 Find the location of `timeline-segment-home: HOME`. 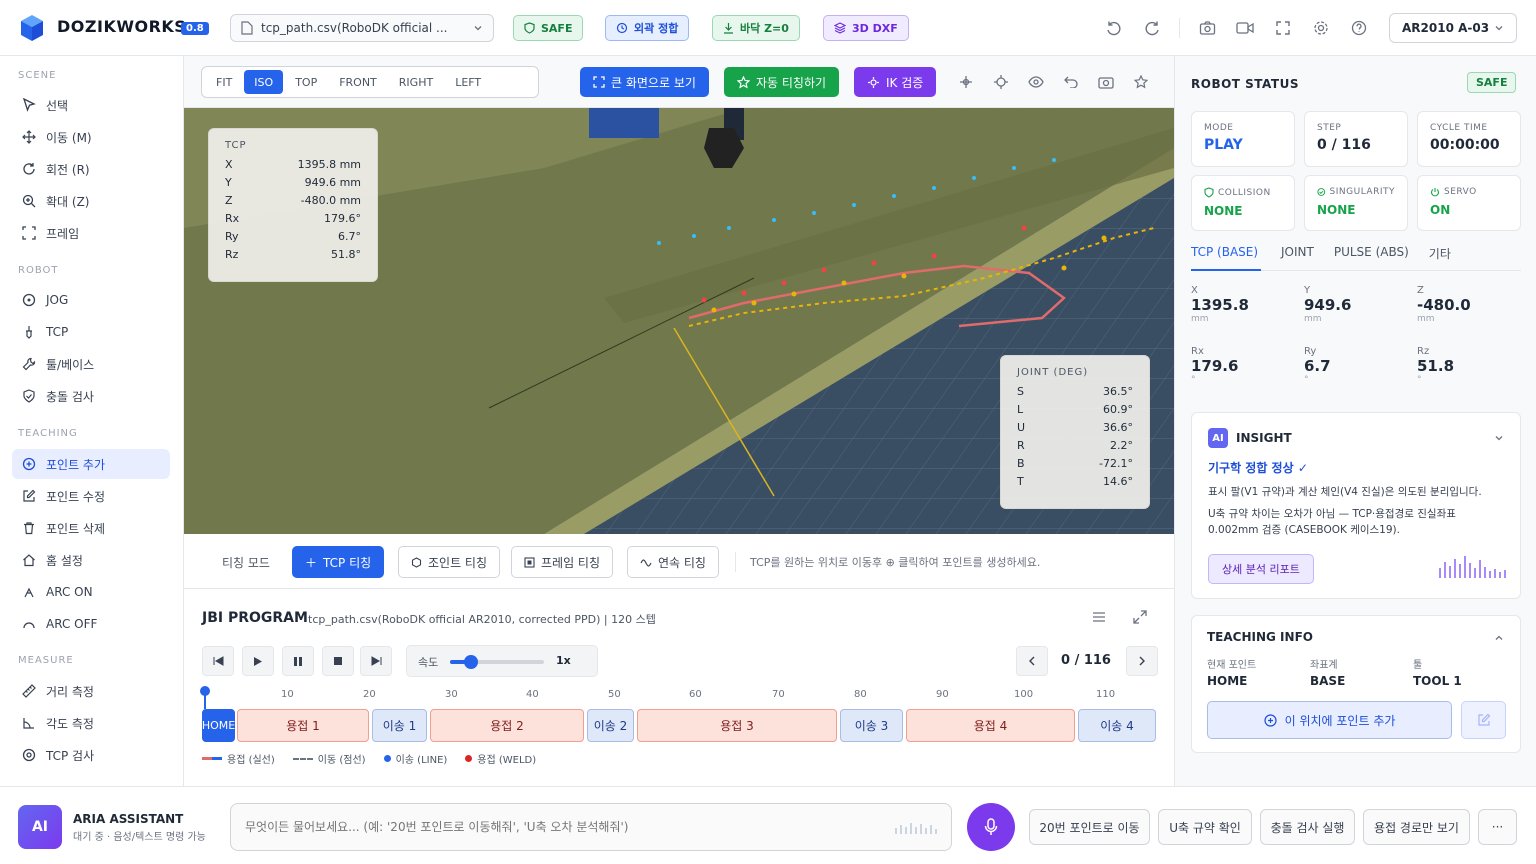

timeline-segment-home: HOME is located at coordinates (218, 725).